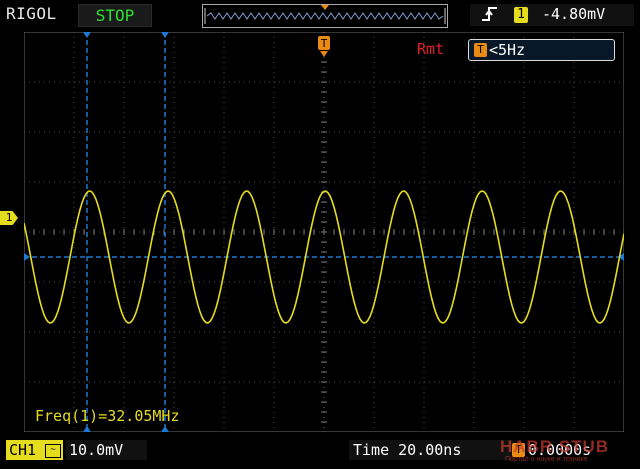 The image size is (640, 469). I want to click on trigger-source-badge: 1, so click(521, 15).